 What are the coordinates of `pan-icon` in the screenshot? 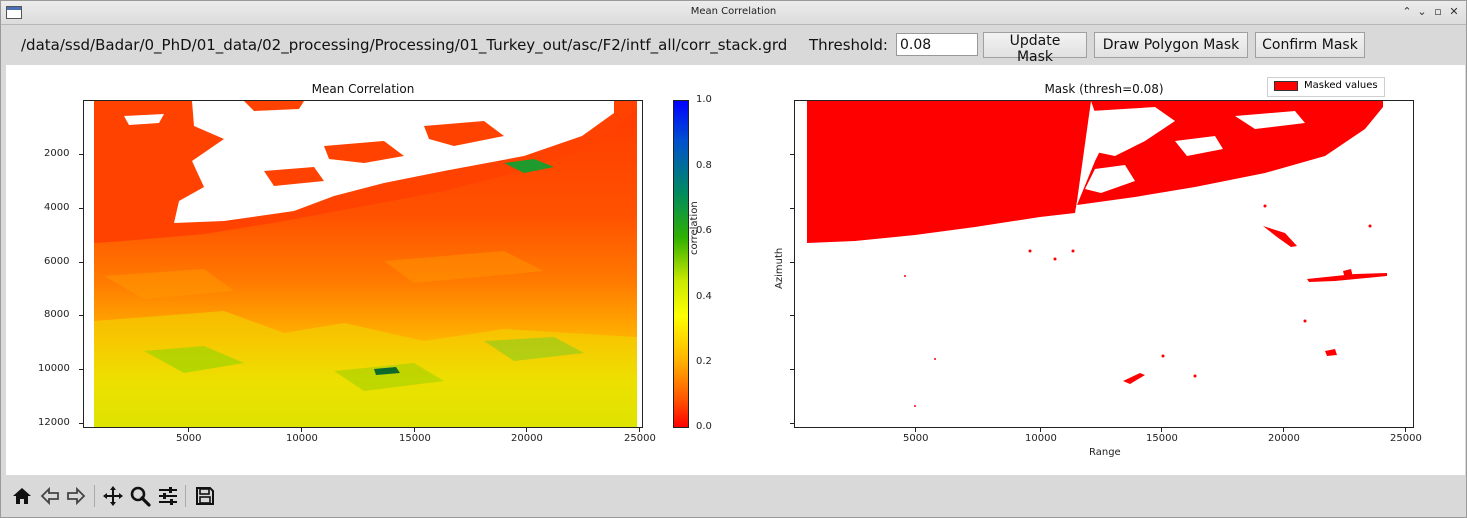 It's located at (113, 496).